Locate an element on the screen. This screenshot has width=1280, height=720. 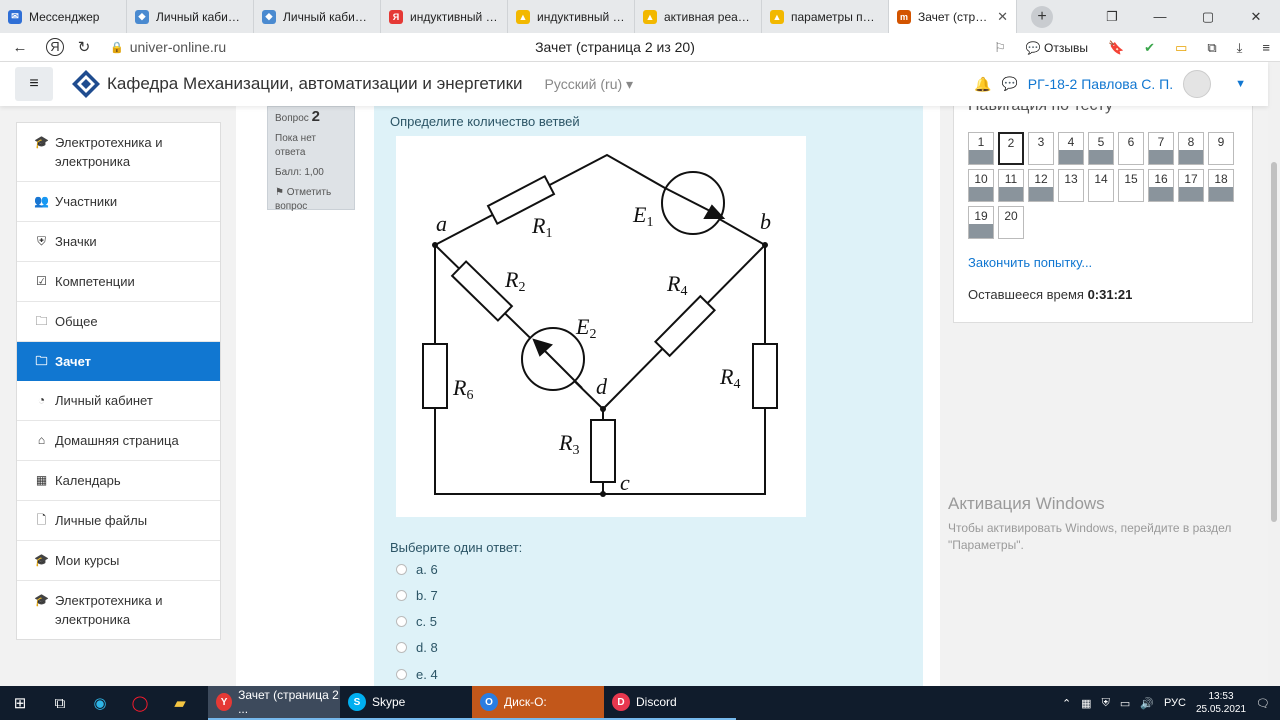
file-explorer-icon: ▰ is located at coordinates (180, 703).